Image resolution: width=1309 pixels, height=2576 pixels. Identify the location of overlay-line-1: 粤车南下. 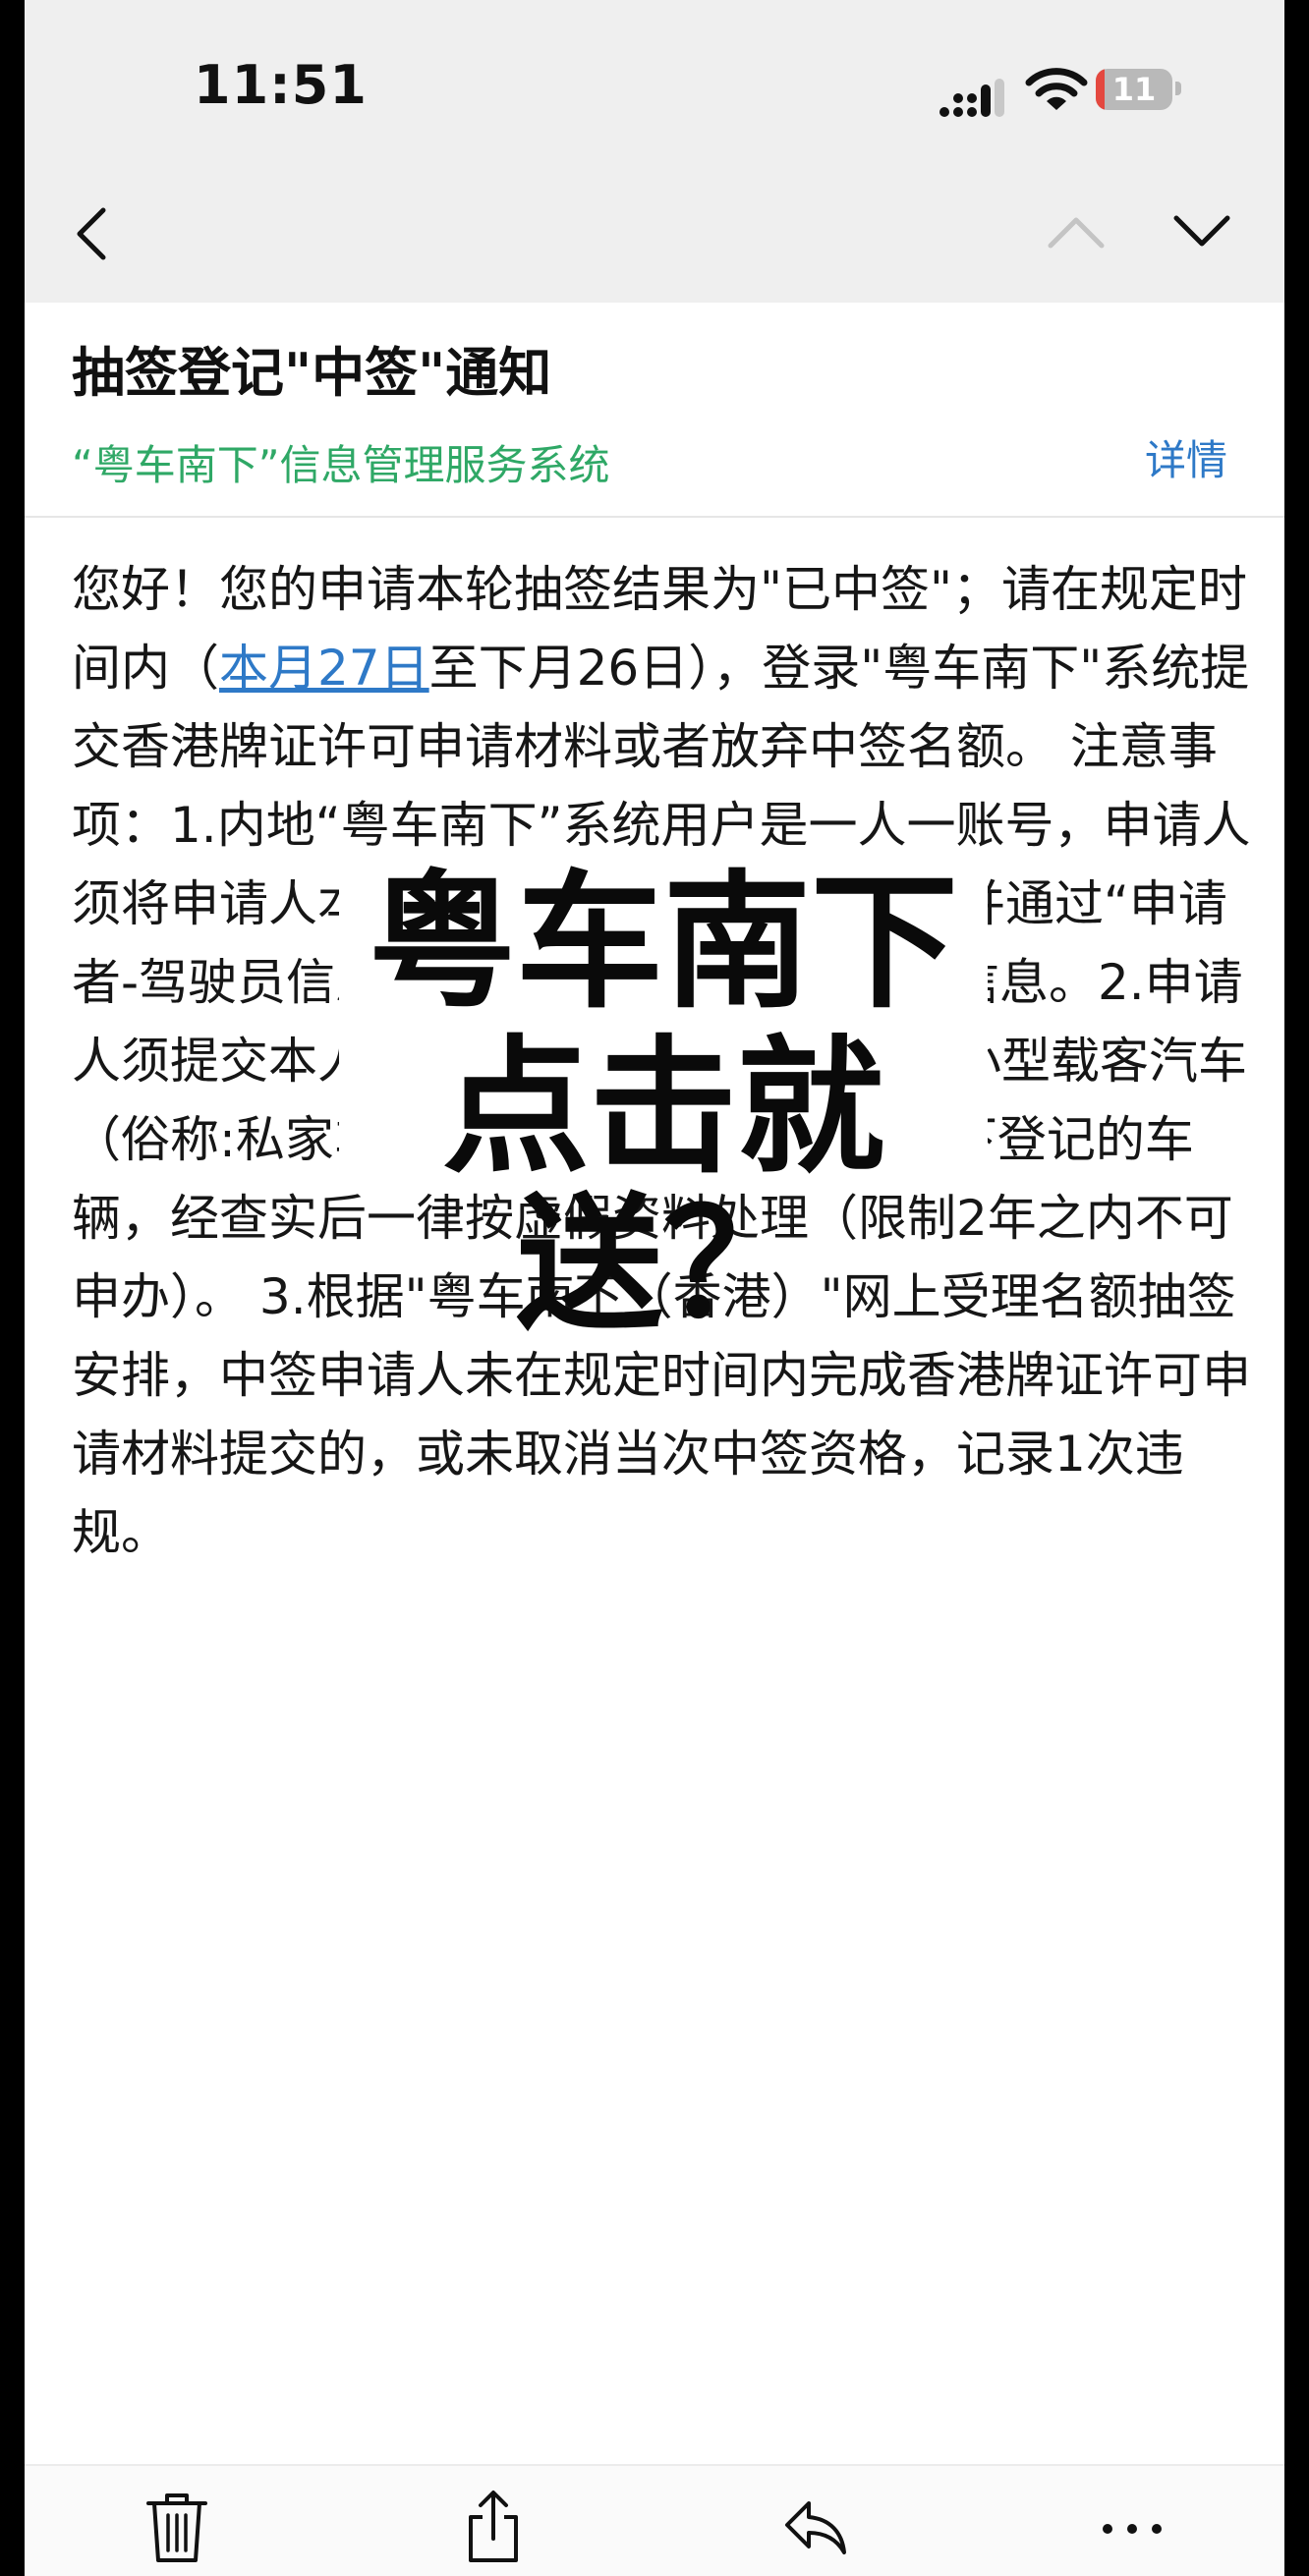
(663, 943).